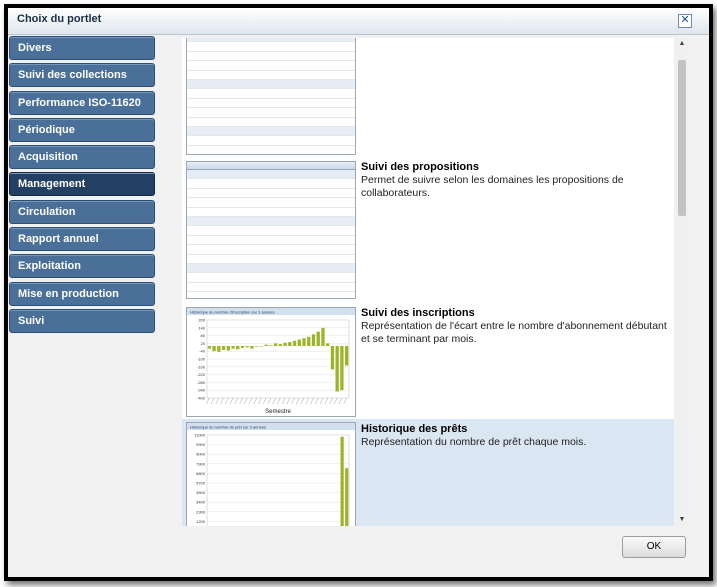 This screenshot has width=717, height=587. I want to click on sidebar-item: Management, so click(82, 184).